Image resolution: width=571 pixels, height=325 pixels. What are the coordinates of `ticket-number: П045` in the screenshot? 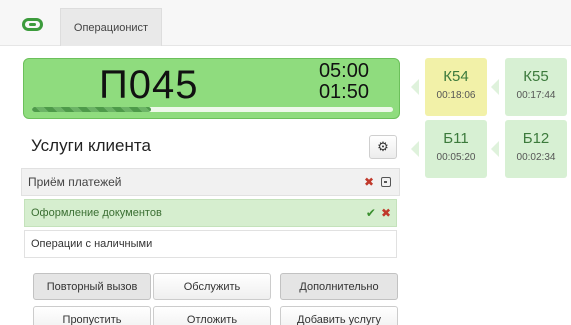 It's located at (149, 85).